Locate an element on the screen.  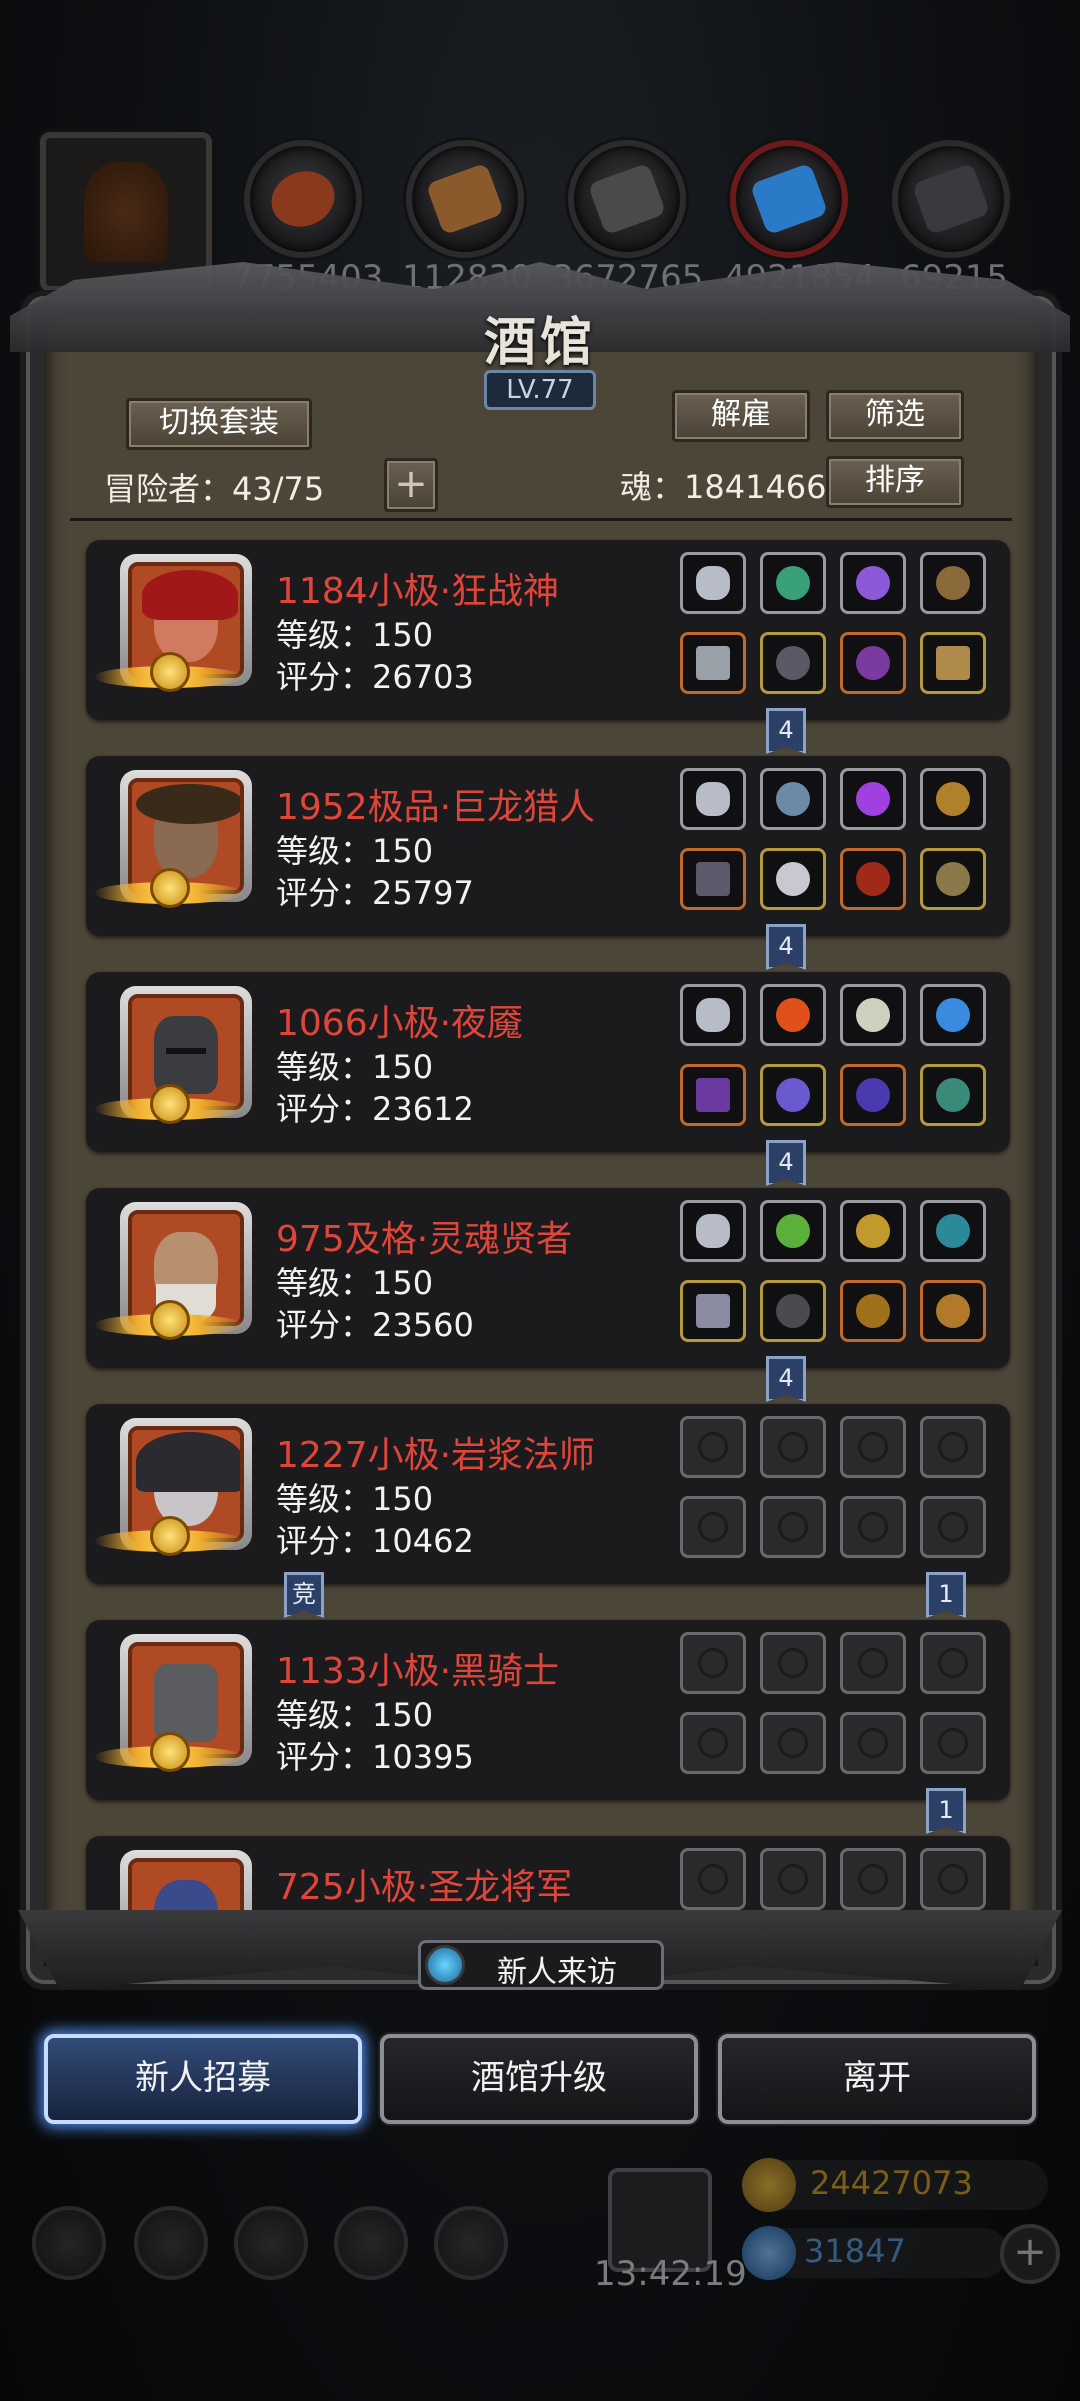
hero-card: 1133小极·黑骑士 等级：150 评分：10395 is located at coordinates (548, 1710).